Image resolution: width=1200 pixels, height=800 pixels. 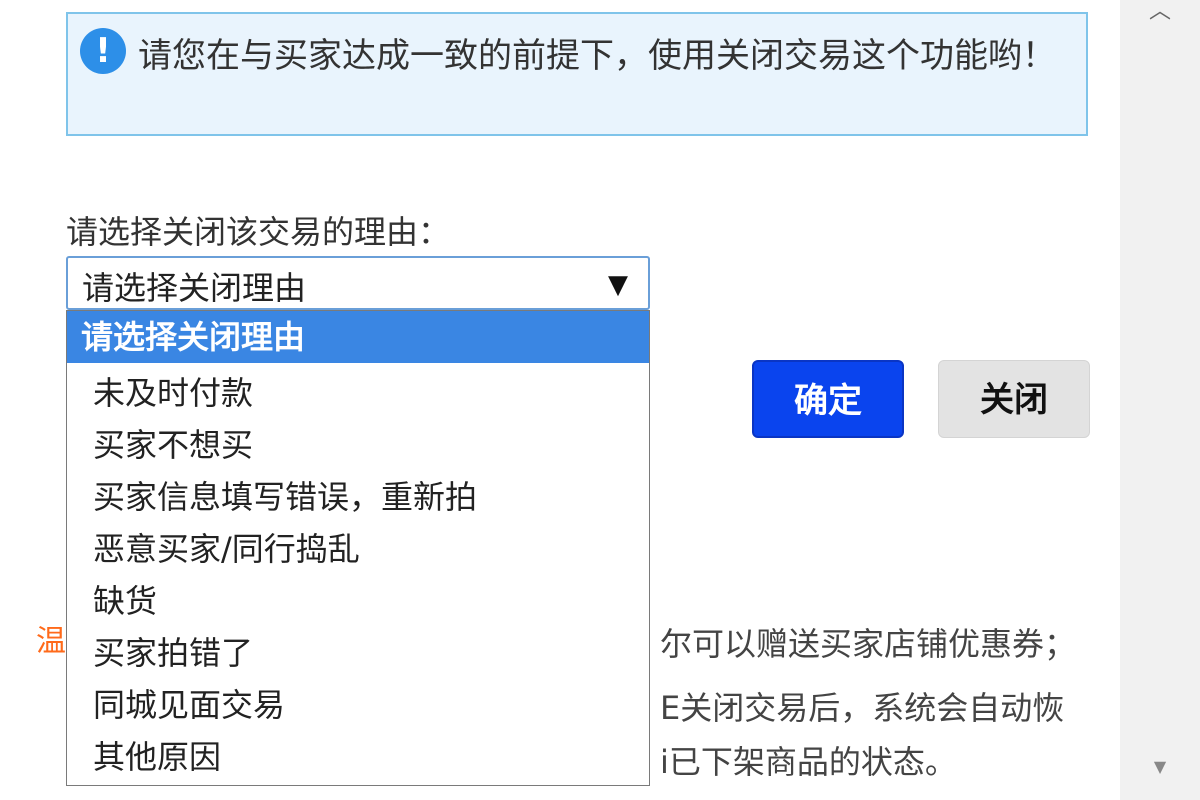 I want to click on notice-box: ! 请您在与买家达成一致的前提下，使用关闭交易这个功能哟！, so click(x=577, y=74).